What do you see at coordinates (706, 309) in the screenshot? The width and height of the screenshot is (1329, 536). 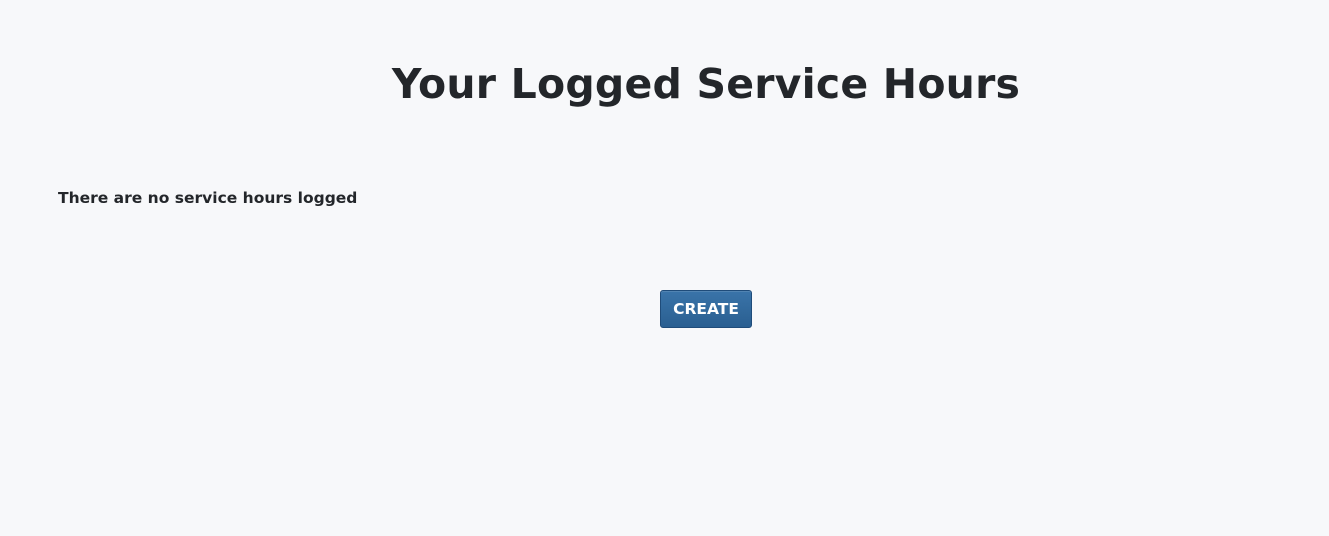 I see `create-button: CREATE` at bounding box center [706, 309].